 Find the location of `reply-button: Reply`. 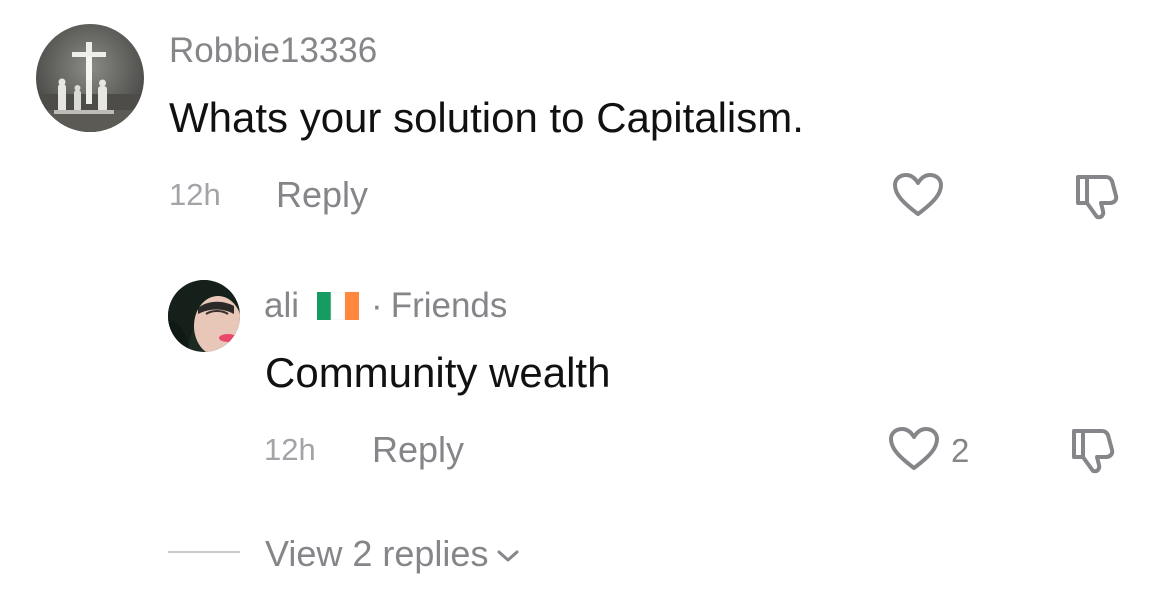

reply-button: Reply is located at coordinates (322, 195).